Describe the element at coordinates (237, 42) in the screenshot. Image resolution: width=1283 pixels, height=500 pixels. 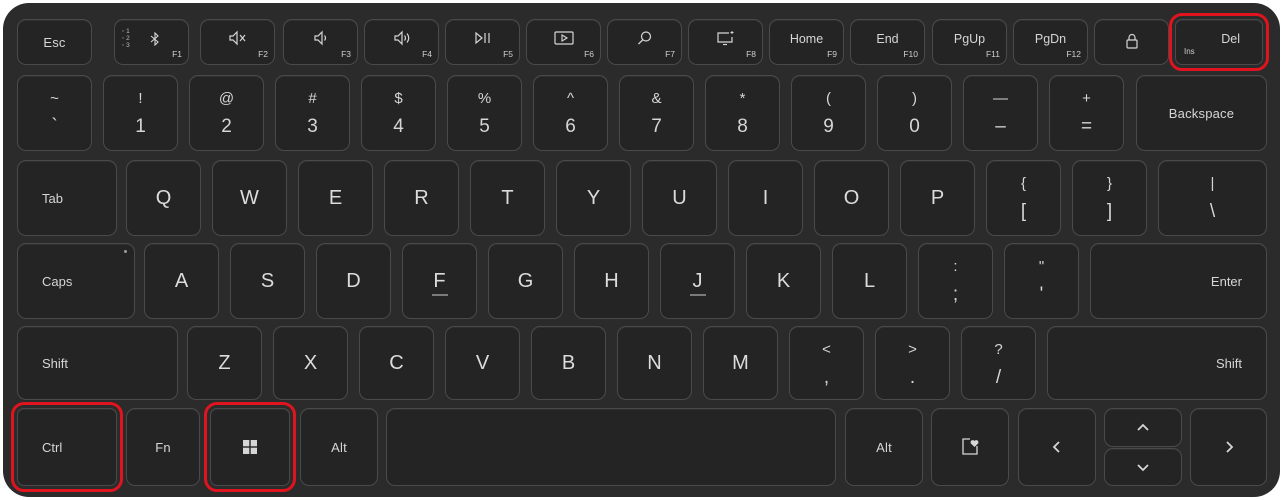
I see `f2-mute-key: F2` at that location.